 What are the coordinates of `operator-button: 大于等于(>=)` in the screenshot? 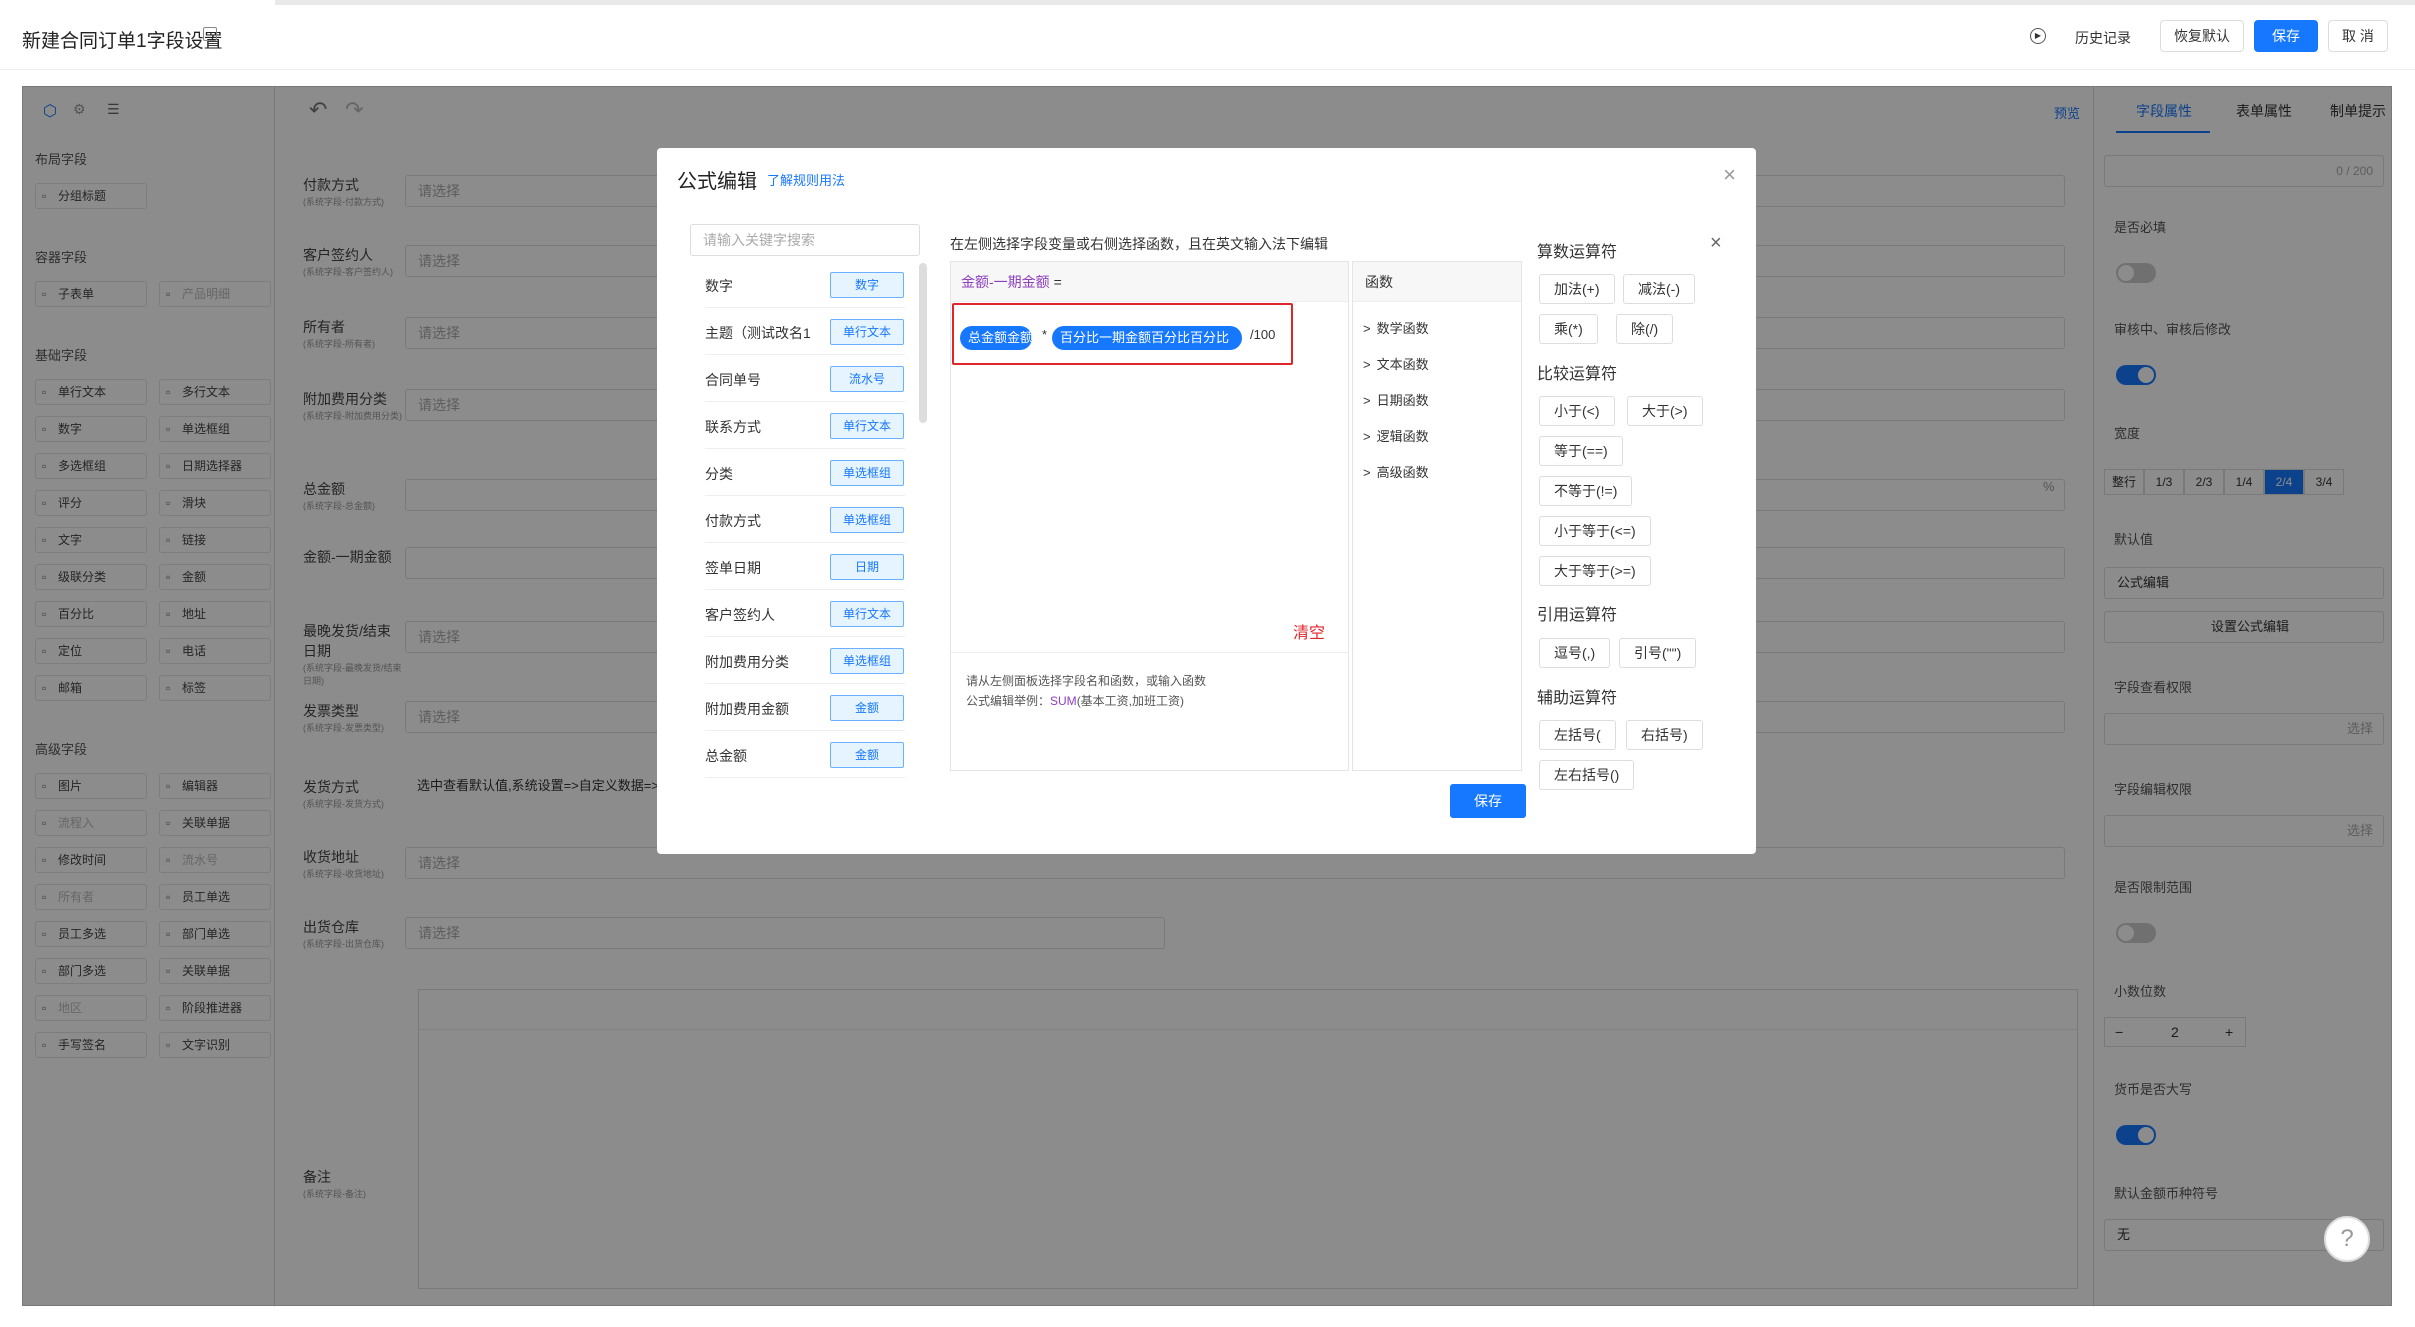 It's located at (1595, 571).